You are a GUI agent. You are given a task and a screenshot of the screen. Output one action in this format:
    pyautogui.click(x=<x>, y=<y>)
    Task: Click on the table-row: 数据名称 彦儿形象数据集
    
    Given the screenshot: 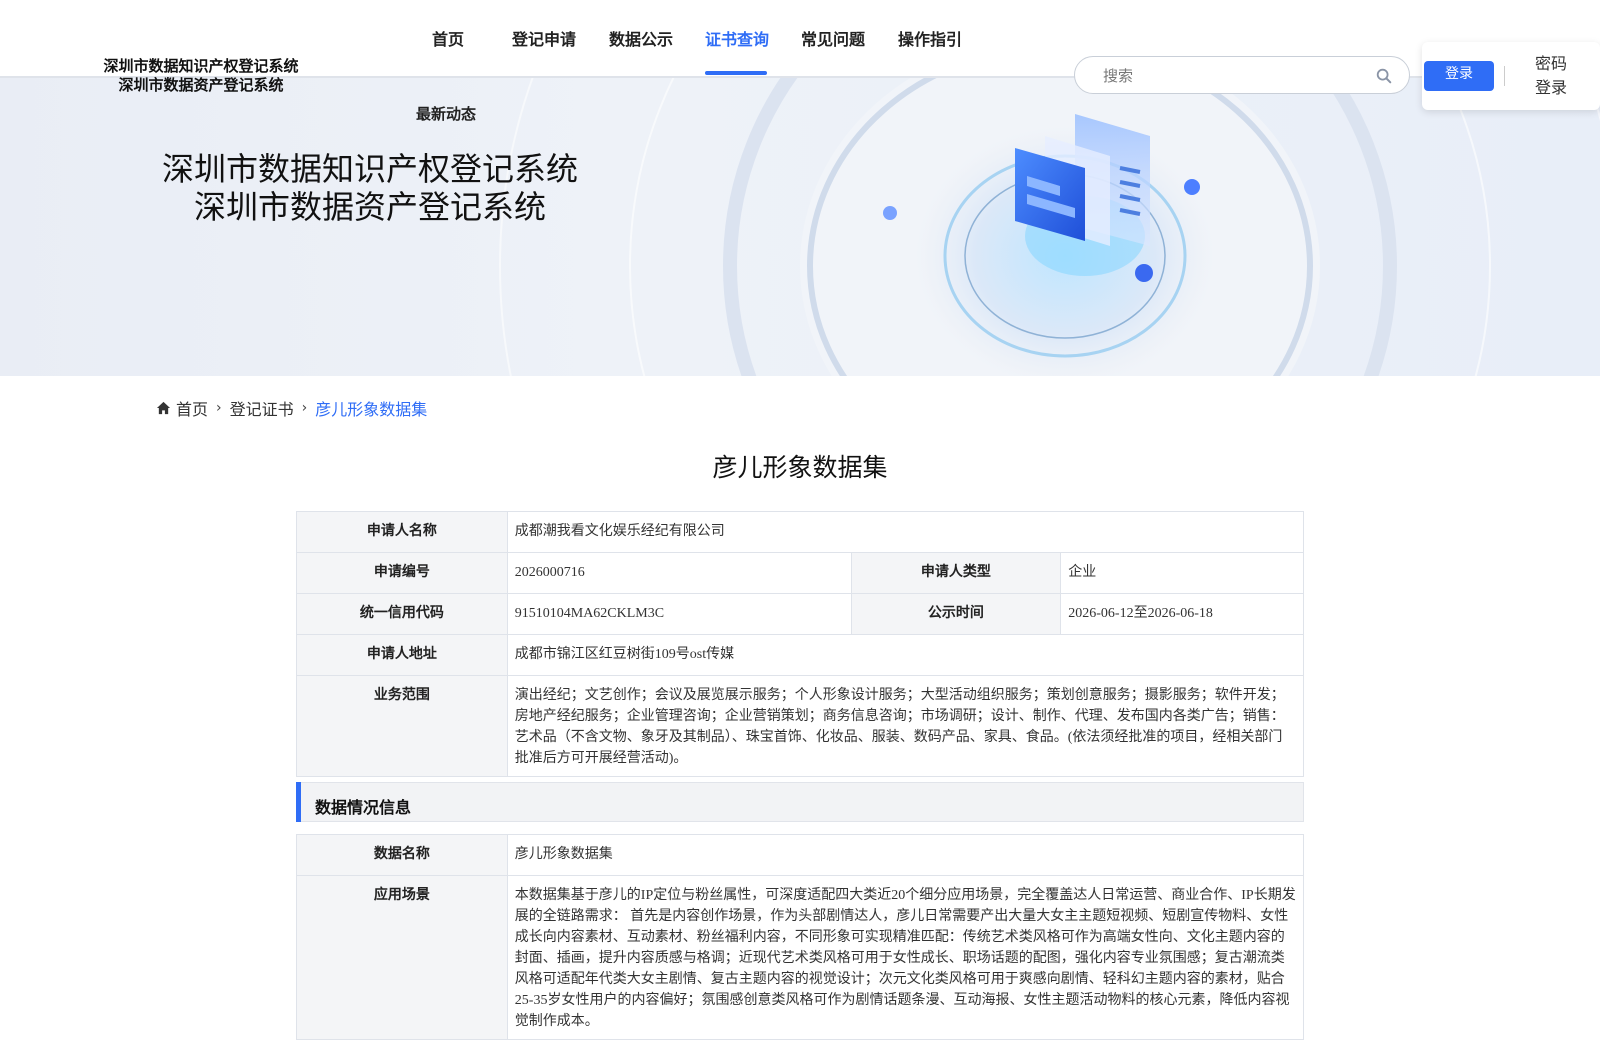 What is the action you would take?
    pyautogui.click(x=800, y=855)
    